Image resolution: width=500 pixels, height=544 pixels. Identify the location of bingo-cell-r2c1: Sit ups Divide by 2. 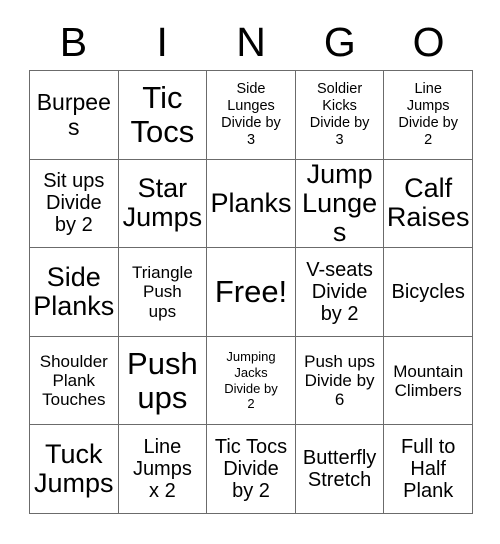
(74, 204).